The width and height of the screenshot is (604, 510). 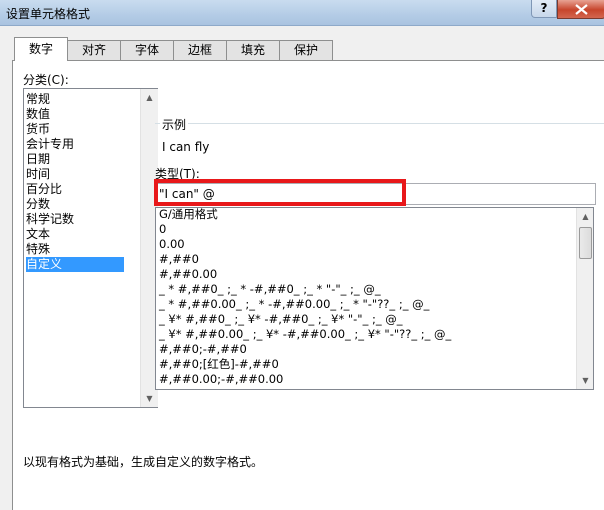 What do you see at coordinates (253, 50) in the screenshot?
I see `tab-fill: 填充` at bounding box center [253, 50].